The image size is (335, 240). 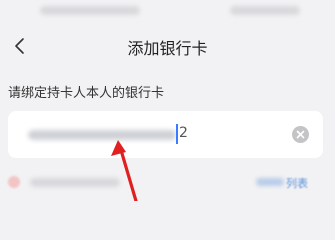 I want to click on page-title: 添加银行卡, so click(x=167, y=48).